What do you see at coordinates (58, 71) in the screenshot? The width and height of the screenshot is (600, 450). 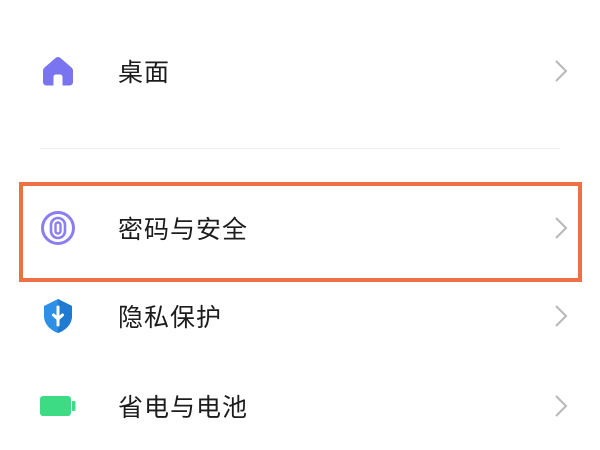 I see `home-icon` at bounding box center [58, 71].